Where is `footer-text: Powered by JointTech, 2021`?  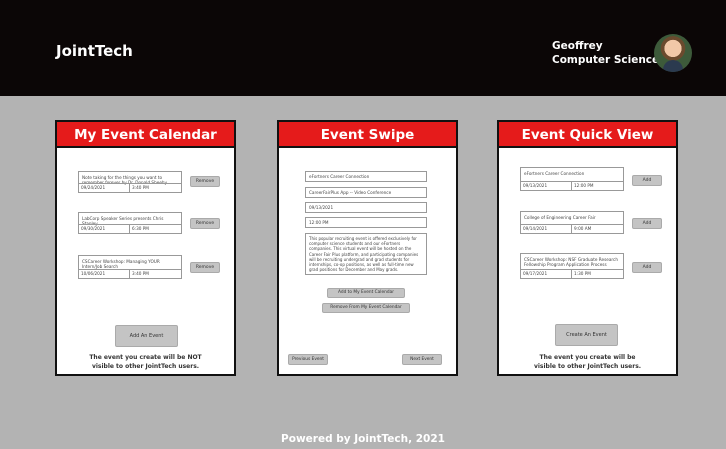
footer-text: Powered by JointTech, 2021 is located at coordinates (363, 439).